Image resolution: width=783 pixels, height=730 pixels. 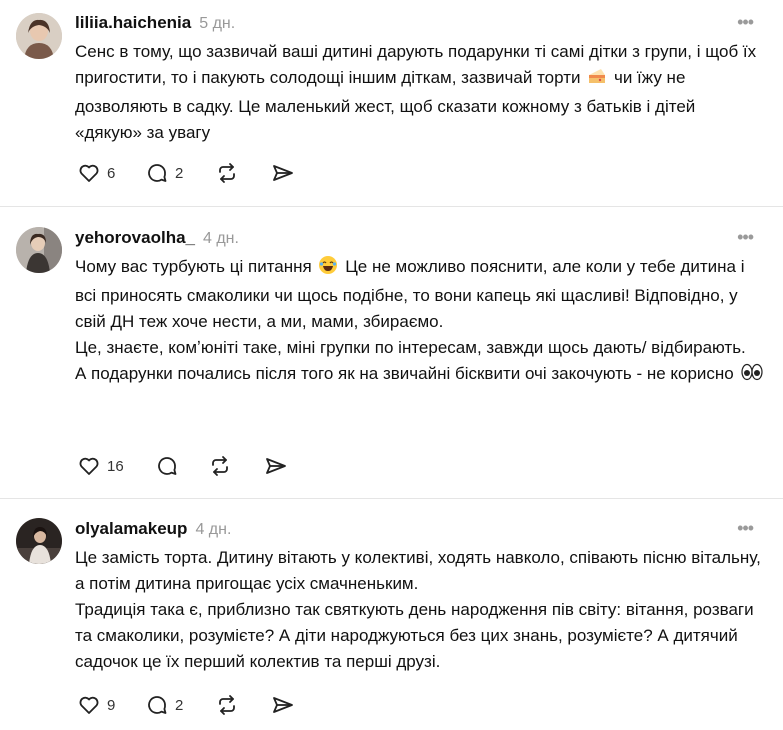 I want to click on username-row: yehorovaolha_ 4 дн., so click(x=157, y=238).